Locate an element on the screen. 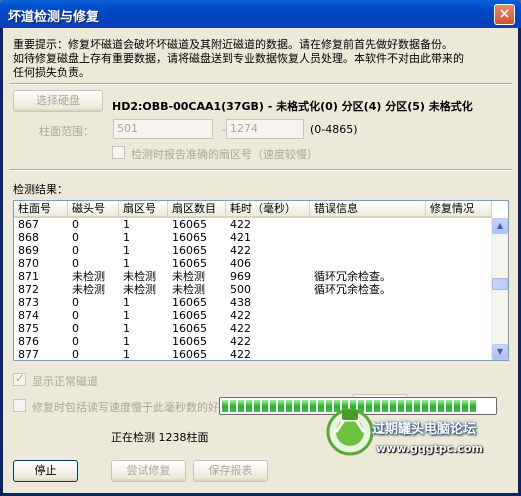 The width and height of the screenshot is (521, 496). table-row: 874 0 1 16065 422 is located at coordinates (253, 315).